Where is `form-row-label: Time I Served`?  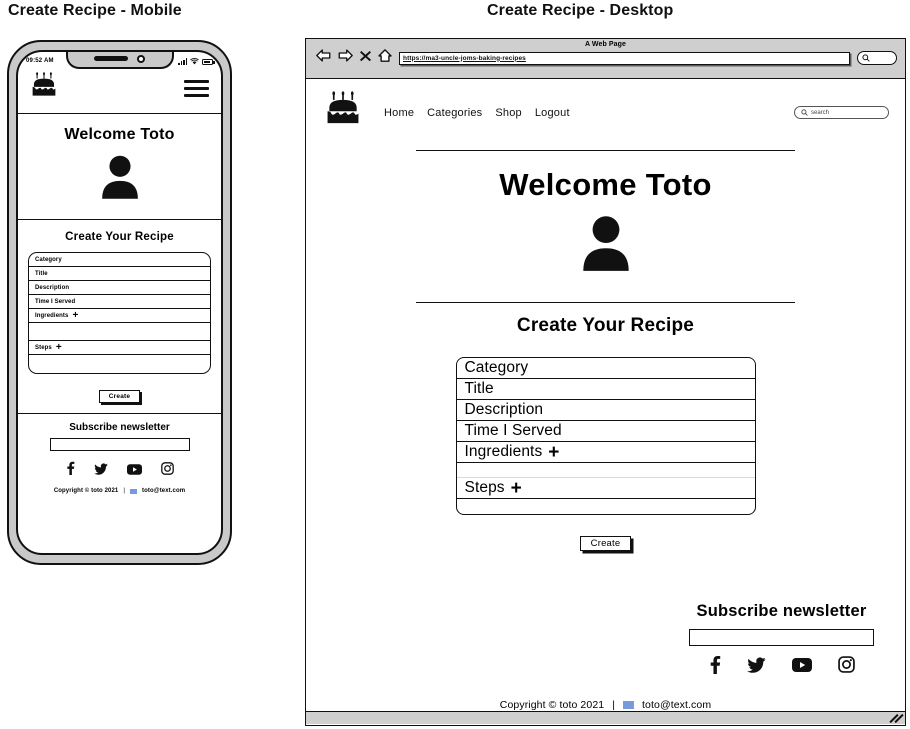 form-row-label: Time I Served is located at coordinates (513, 430).